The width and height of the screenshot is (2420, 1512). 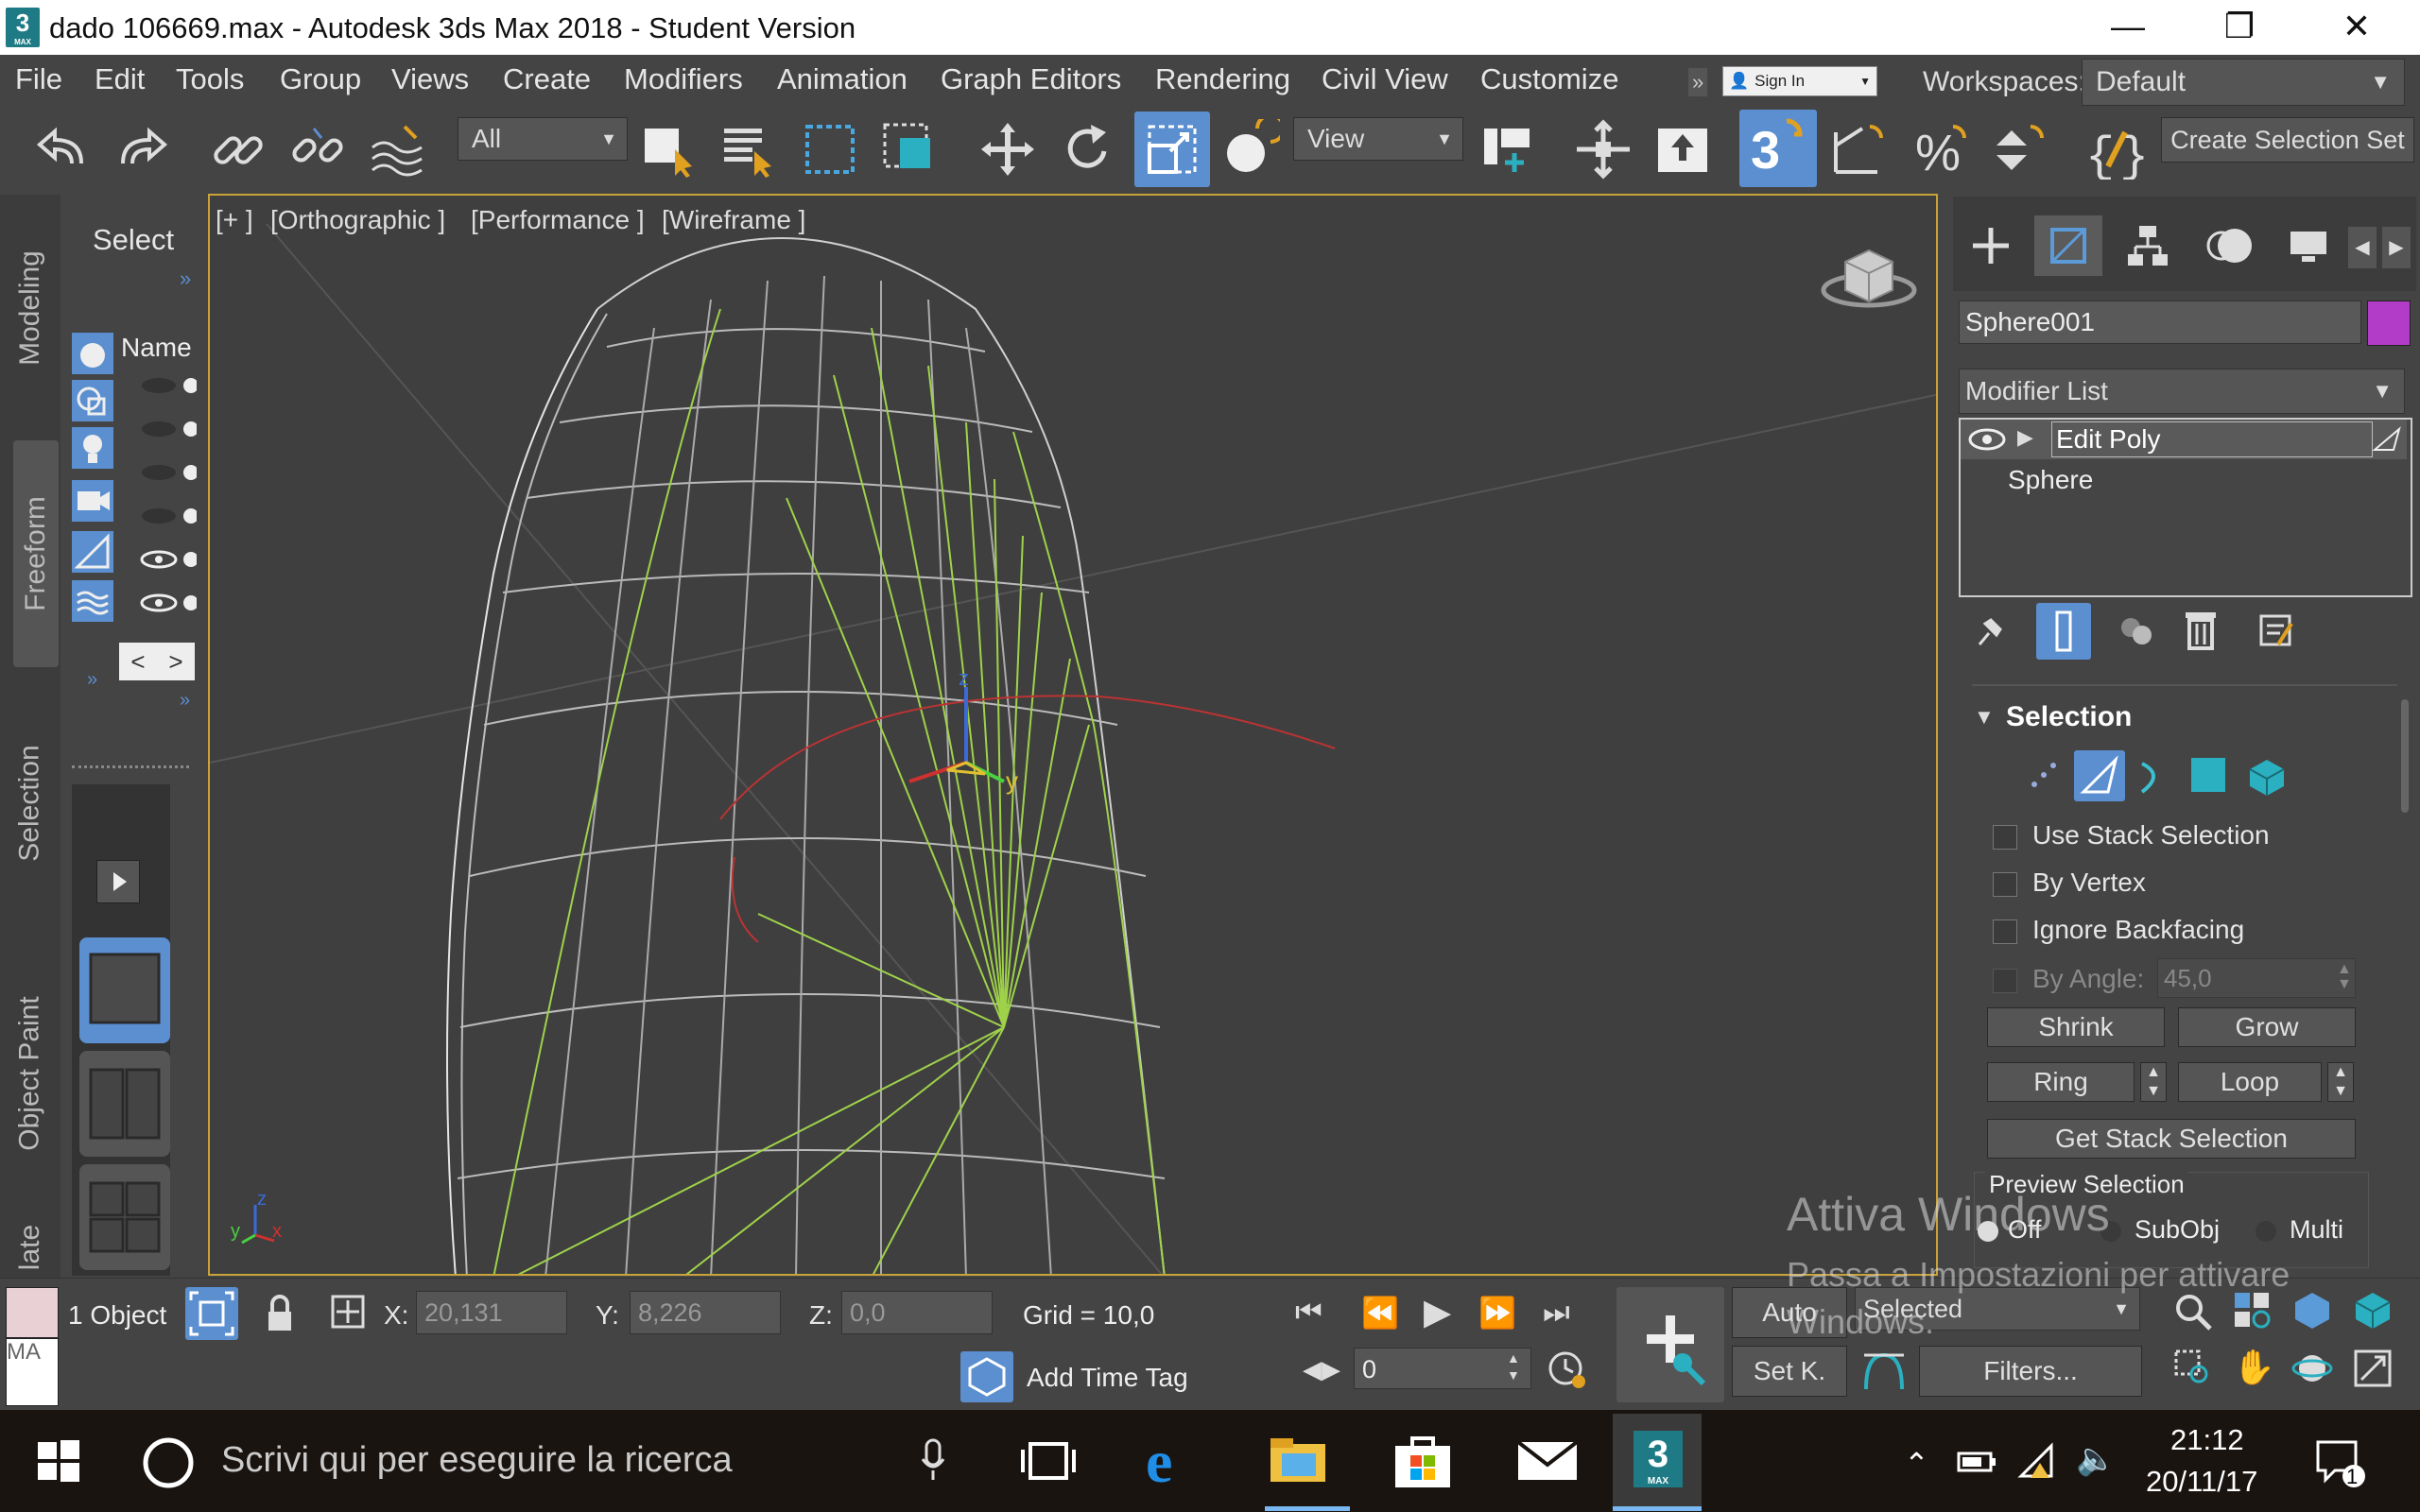 What do you see at coordinates (749, 149) in the screenshot?
I see `select-by-name-icon` at bounding box center [749, 149].